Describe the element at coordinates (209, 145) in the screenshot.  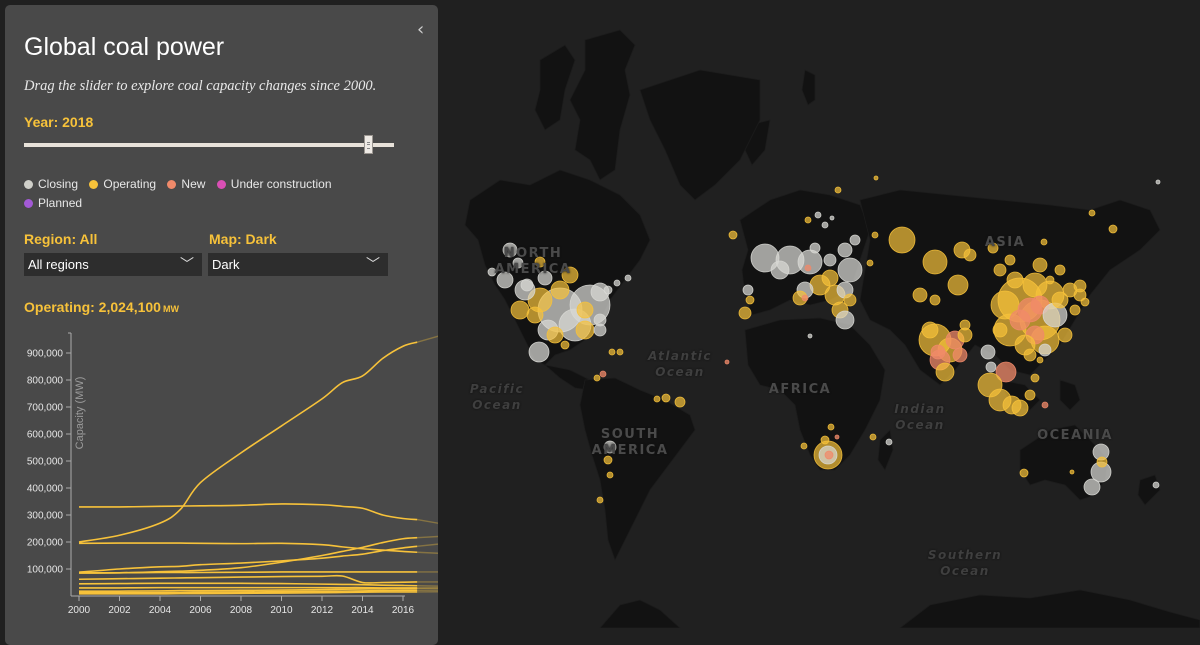
I see `year-slider` at that location.